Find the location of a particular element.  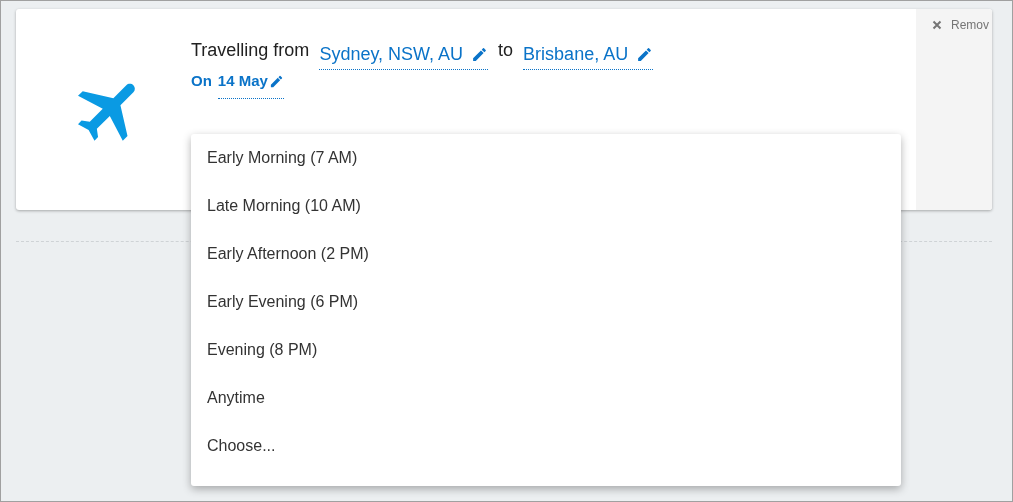

time-option: Evening (8 PM) is located at coordinates (546, 358).